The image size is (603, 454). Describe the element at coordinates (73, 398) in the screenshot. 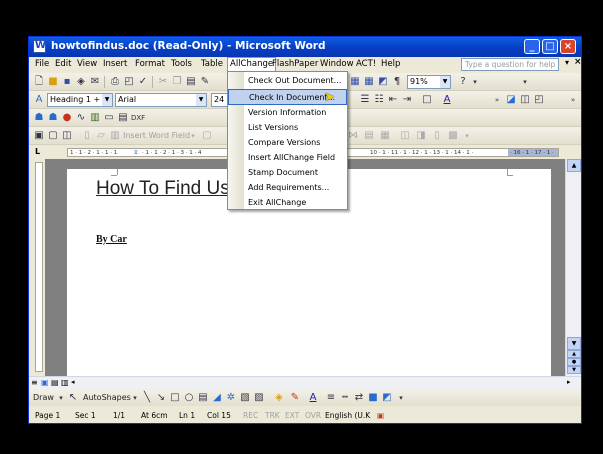

I see `select-objects-icon: ↖` at that location.